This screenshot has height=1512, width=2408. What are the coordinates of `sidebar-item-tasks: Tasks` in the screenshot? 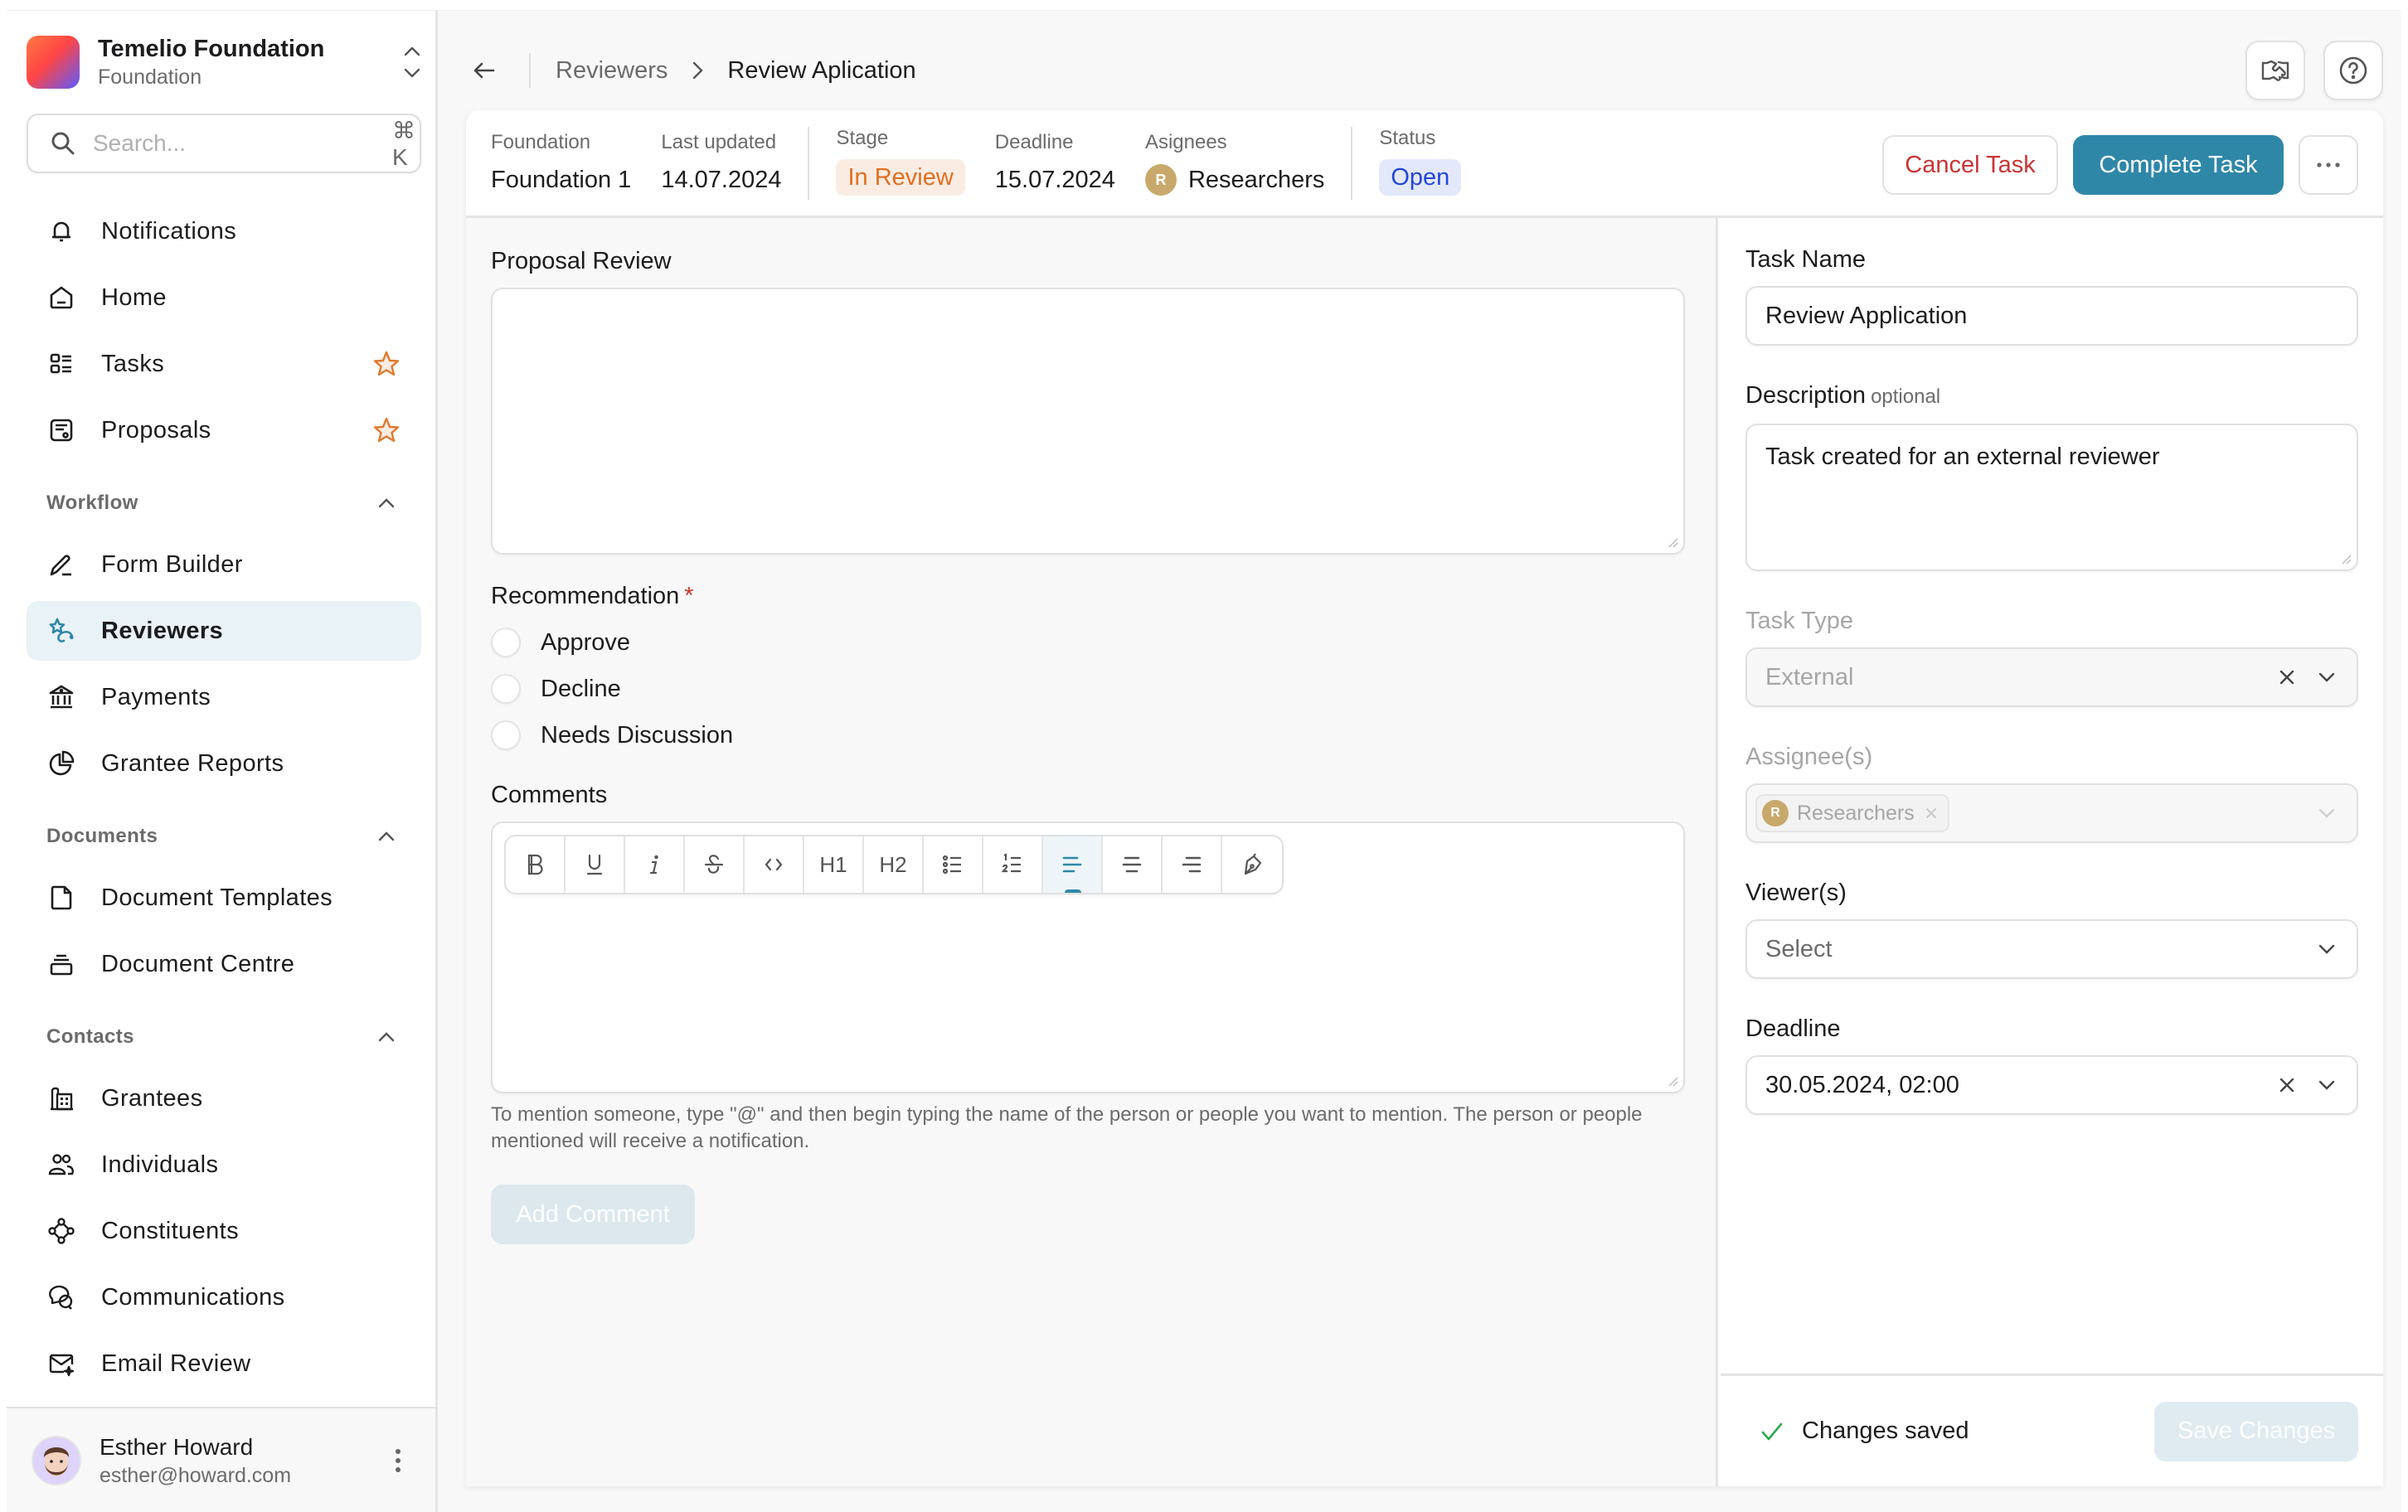 It's located at (224, 364).